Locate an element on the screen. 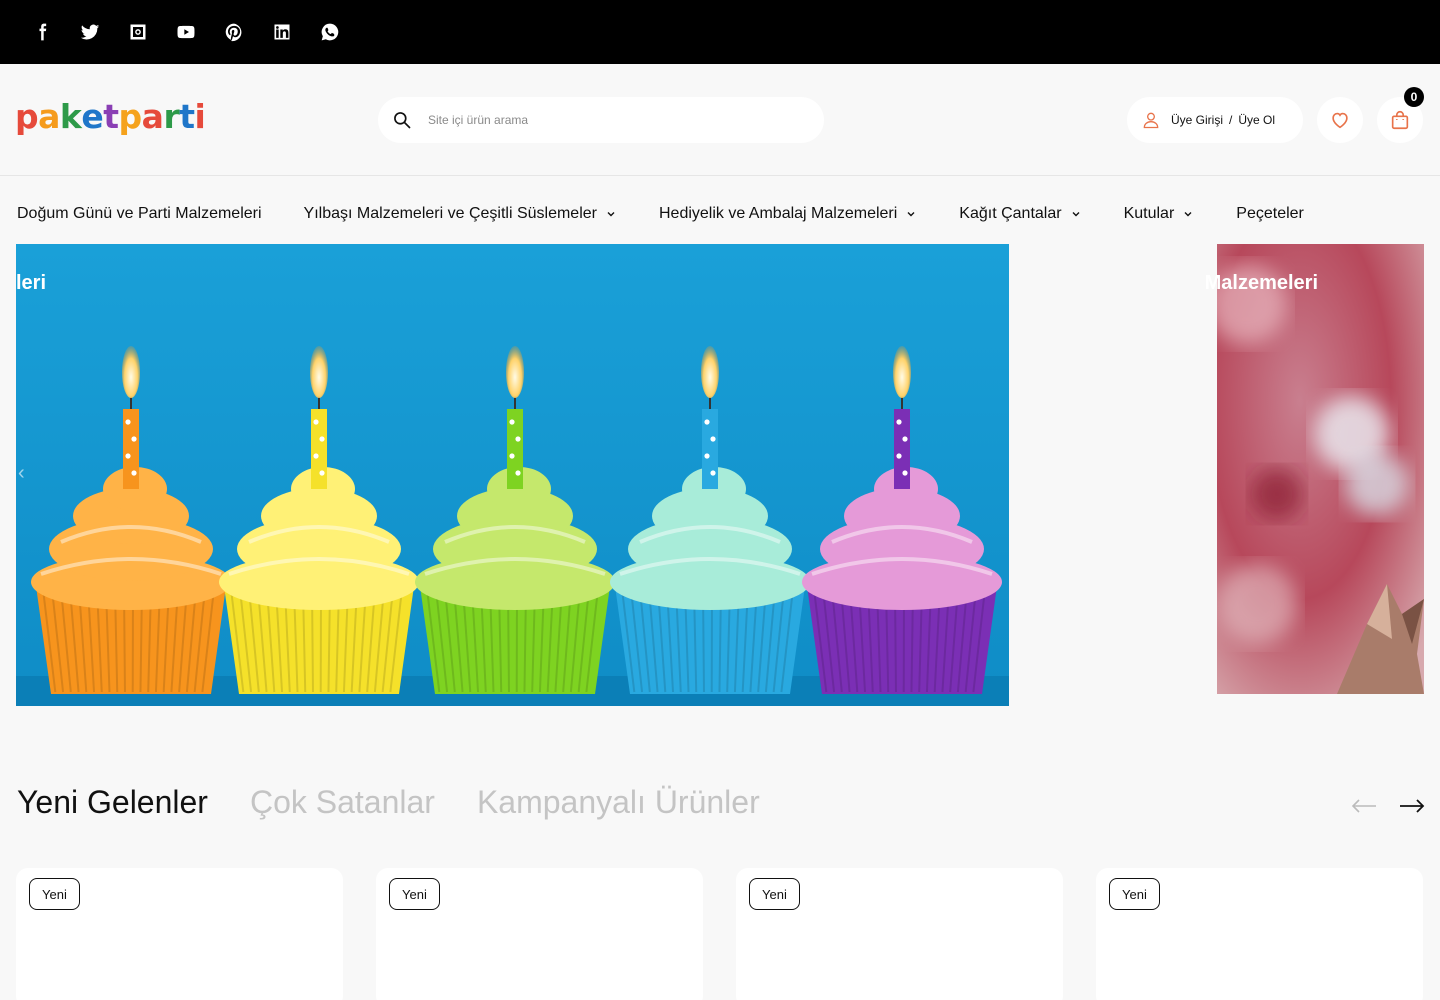 The height and width of the screenshot is (1000, 1440). site-header: paketparti Üye Girişi / Üye Ol is located at coordinates (720, 120).